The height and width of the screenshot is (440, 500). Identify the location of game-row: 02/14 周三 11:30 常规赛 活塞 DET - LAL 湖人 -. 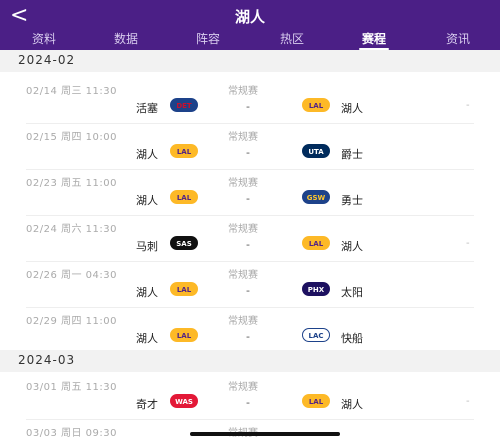
(250, 101).